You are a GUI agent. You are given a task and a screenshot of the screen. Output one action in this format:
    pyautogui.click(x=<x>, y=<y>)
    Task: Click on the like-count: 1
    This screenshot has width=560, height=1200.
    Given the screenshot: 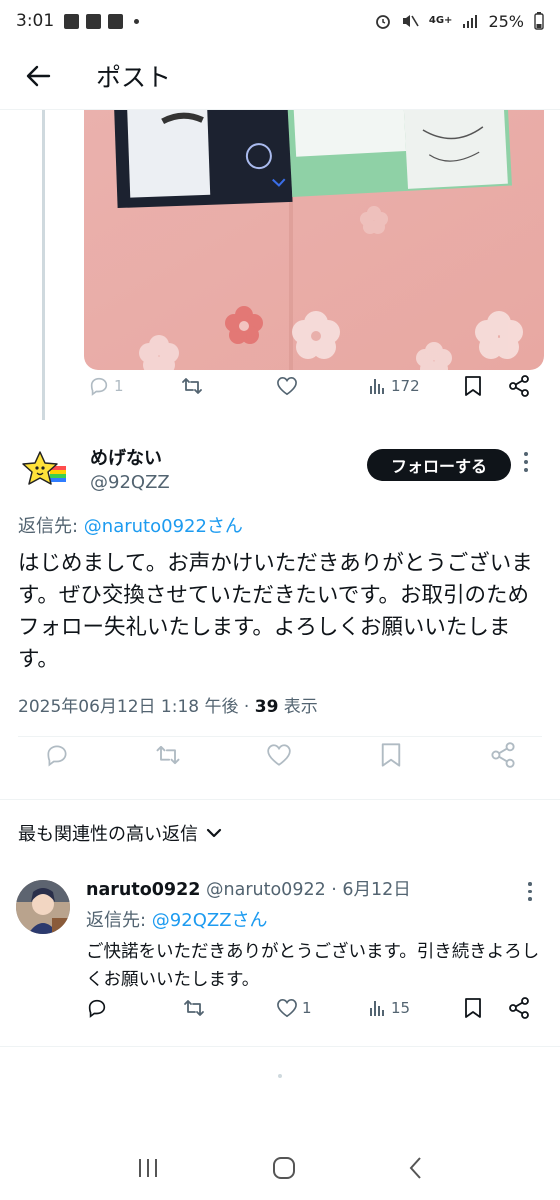 What is the action you would take?
    pyautogui.click(x=307, y=1008)
    